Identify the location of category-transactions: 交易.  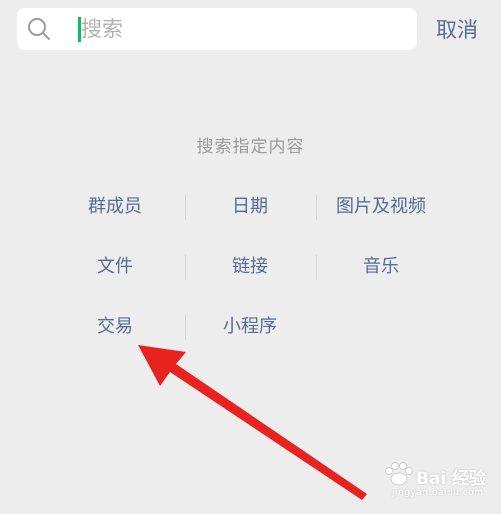
(115, 327).